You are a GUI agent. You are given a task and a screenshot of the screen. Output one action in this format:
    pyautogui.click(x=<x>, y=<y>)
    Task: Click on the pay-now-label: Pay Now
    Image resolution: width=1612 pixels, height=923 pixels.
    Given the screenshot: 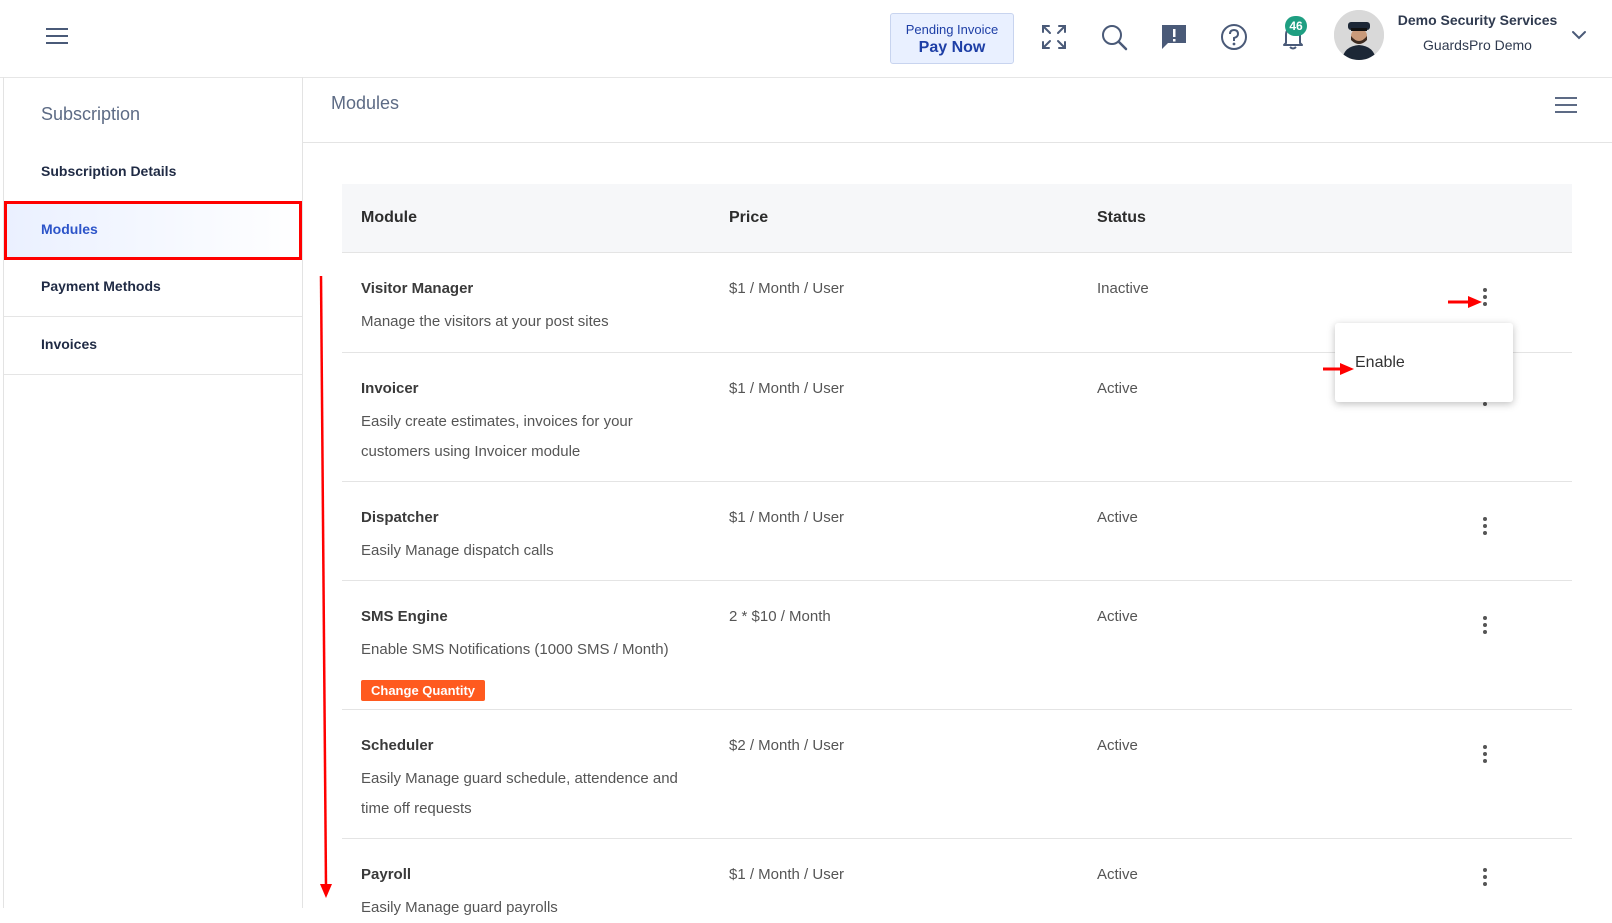 What is the action you would take?
    pyautogui.click(x=952, y=47)
    